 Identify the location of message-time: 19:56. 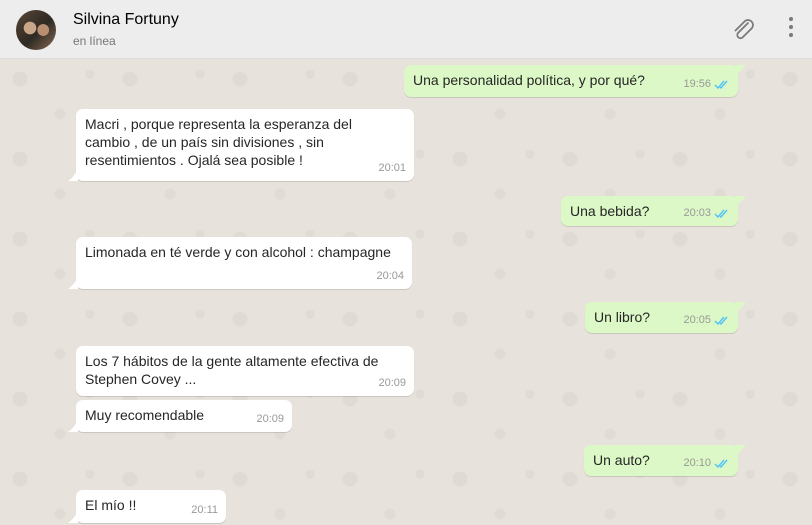
(697, 84).